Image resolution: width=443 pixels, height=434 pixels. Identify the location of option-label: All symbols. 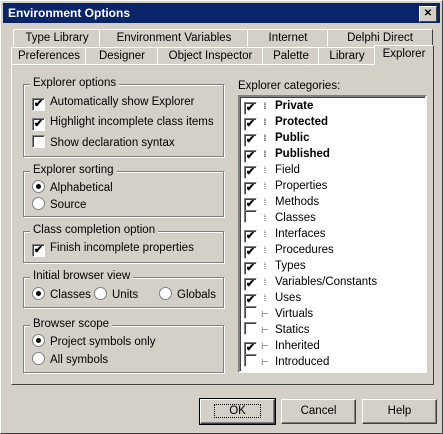
(79, 360).